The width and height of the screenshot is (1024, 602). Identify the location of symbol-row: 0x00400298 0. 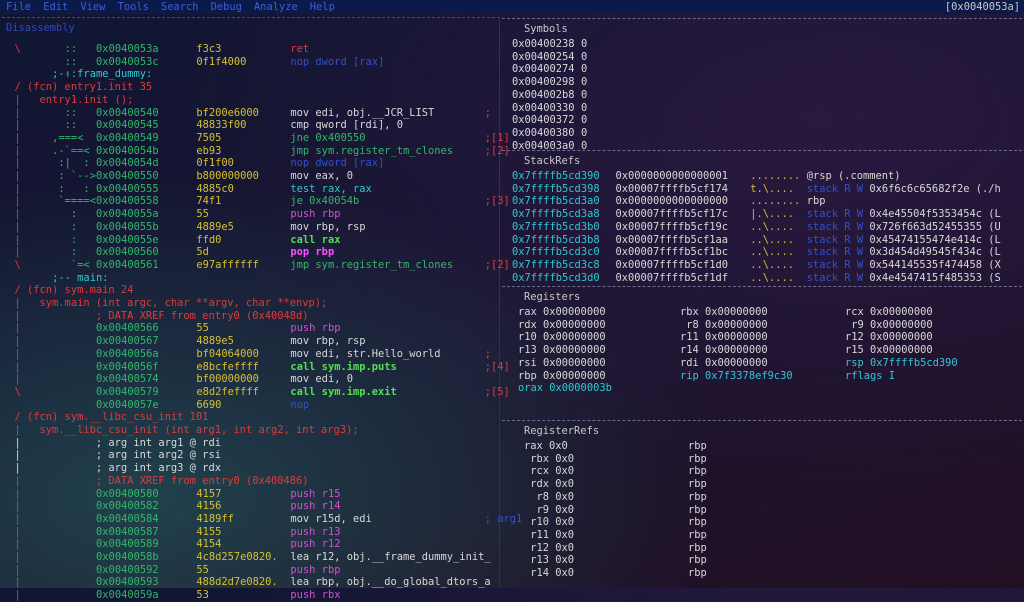
(762, 82).